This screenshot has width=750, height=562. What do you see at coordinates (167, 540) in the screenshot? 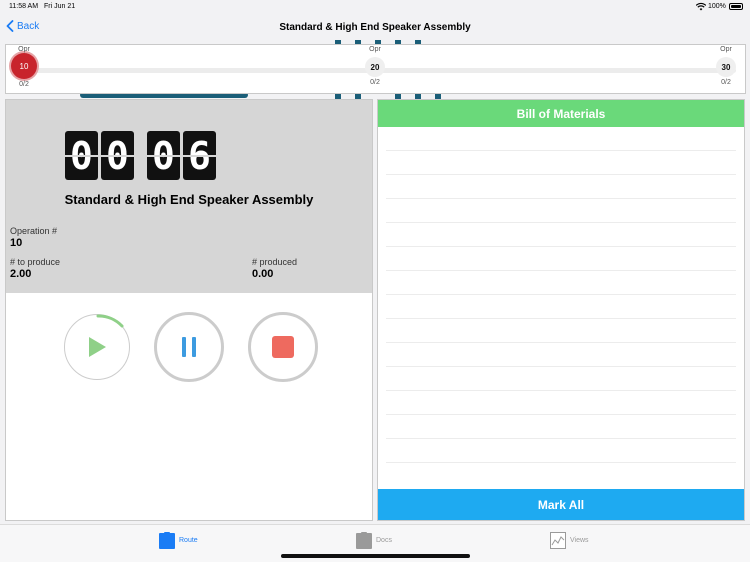
I see `route-icon` at bounding box center [167, 540].